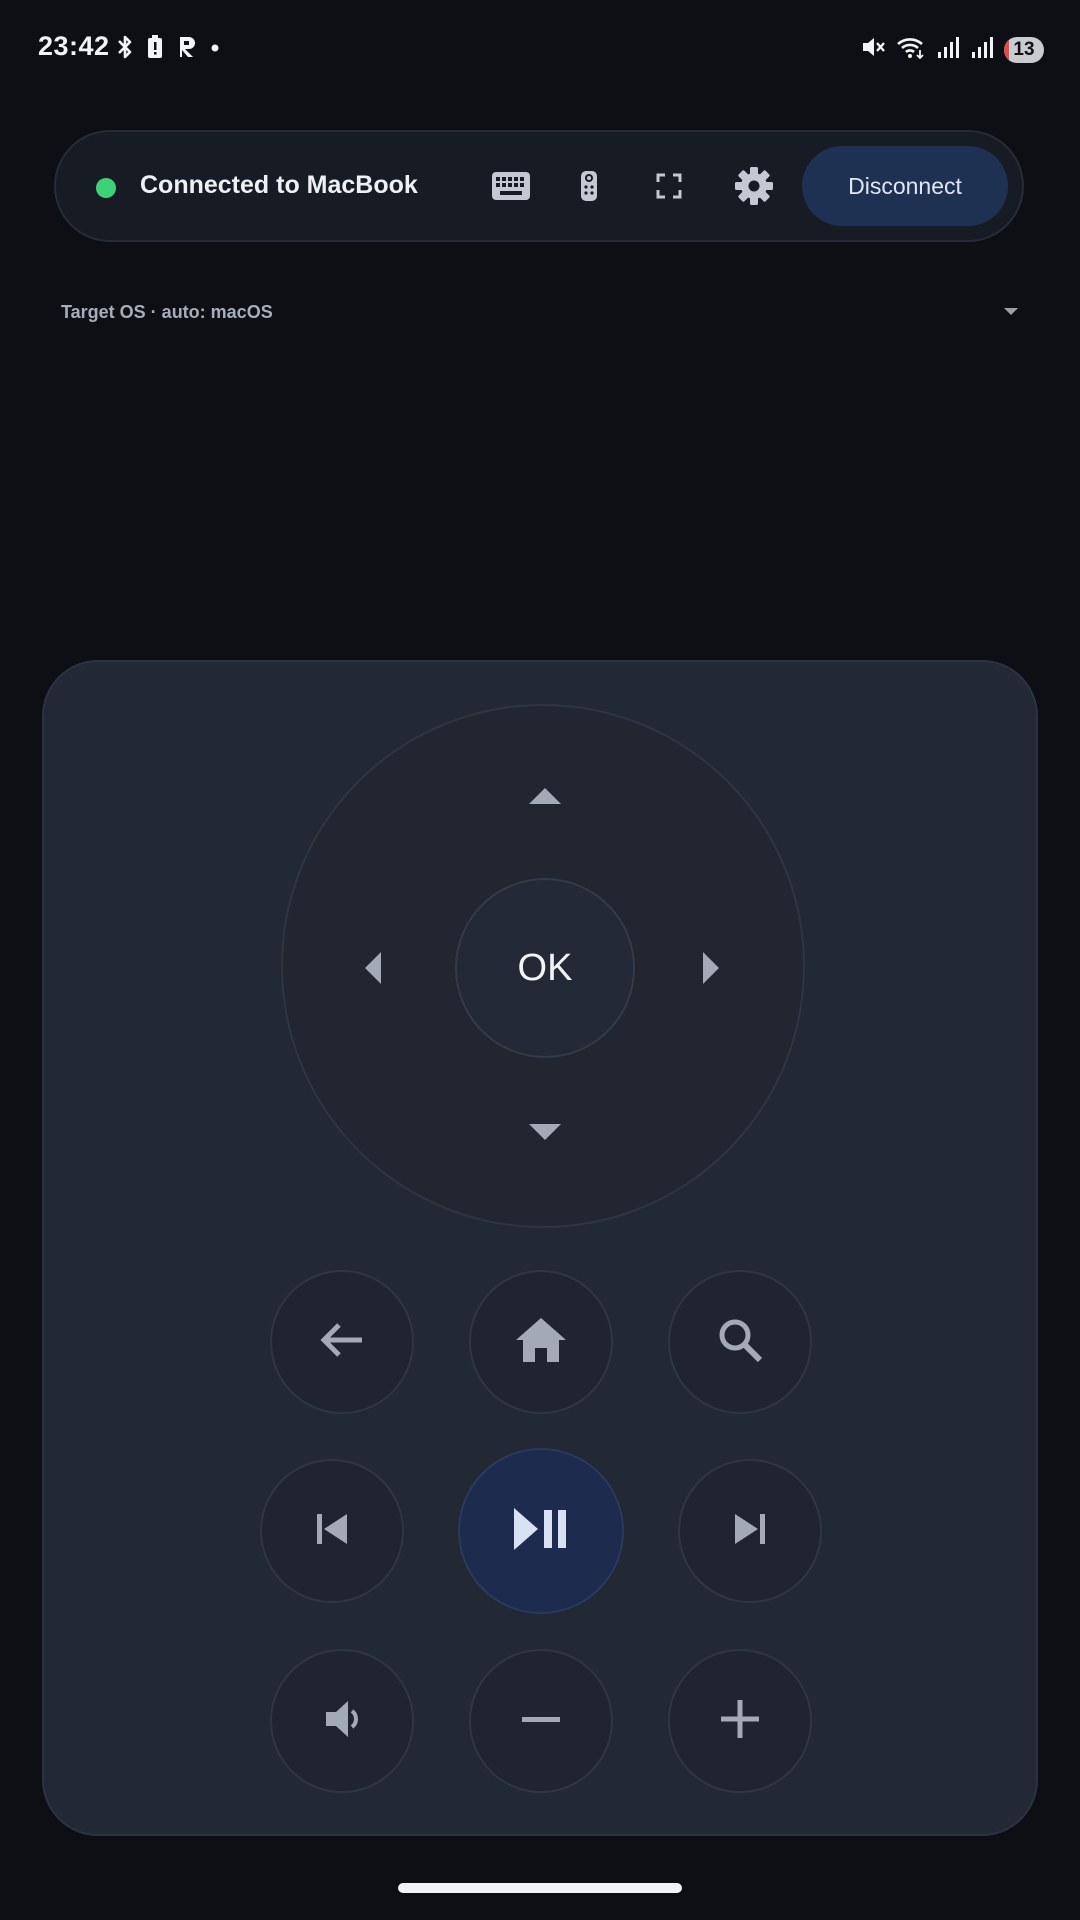 The image size is (1080, 1920). What do you see at coordinates (873, 49) in the screenshot?
I see `mute-icon` at bounding box center [873, 49].